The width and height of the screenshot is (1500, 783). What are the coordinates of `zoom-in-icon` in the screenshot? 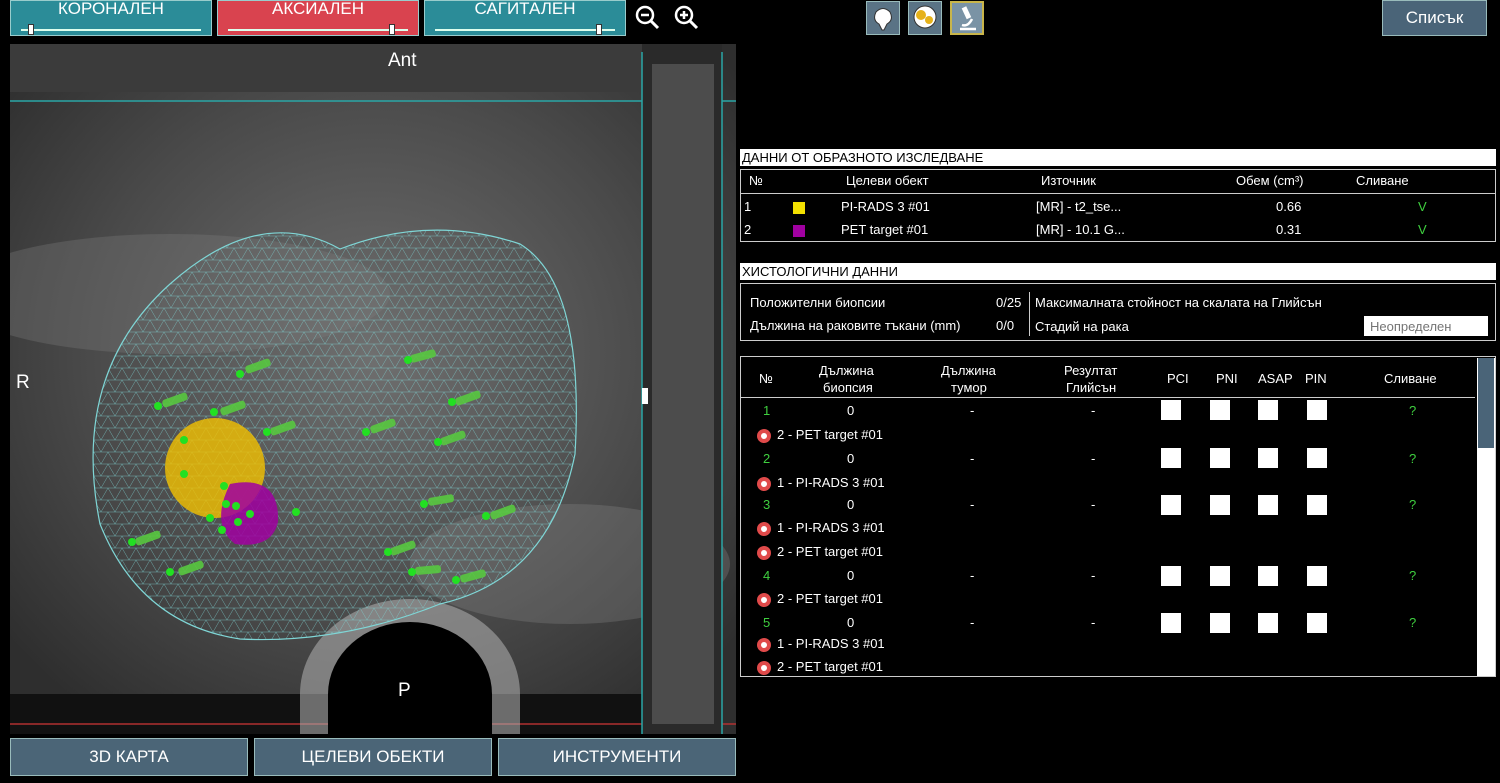 It's located at (686, 17).